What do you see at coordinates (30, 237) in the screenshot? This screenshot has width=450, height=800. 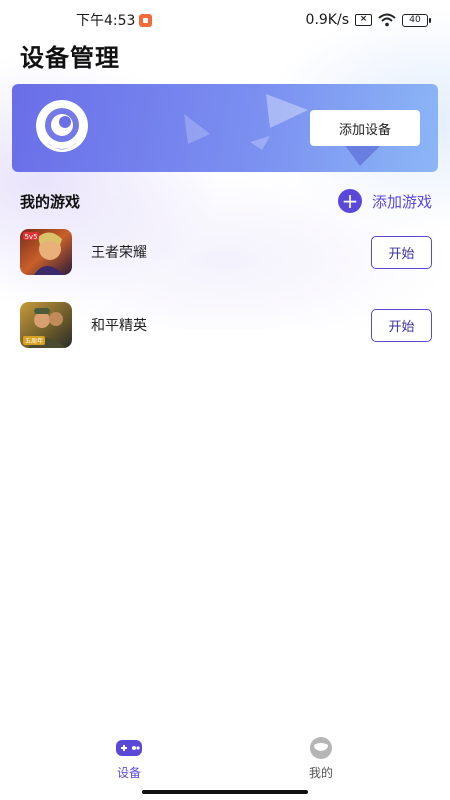 I see `svg-text: 5v5` at bounding box center [30, 237].